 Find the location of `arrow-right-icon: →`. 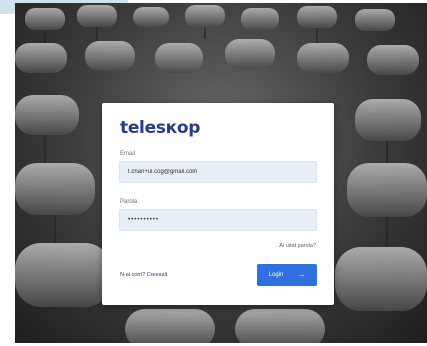

arrow-right-icon: → is located at coordinates (301, 274).